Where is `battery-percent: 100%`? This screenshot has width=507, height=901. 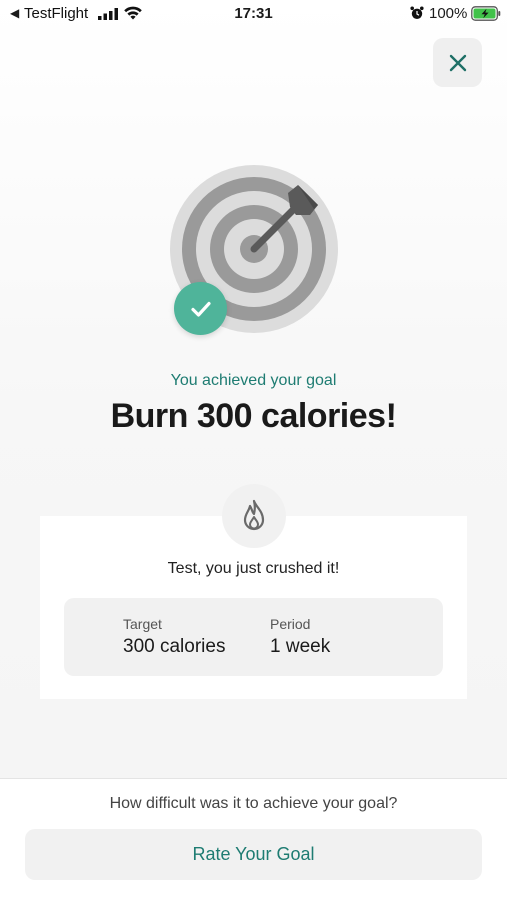 battery-percent: 100% is located at coordinates (448, 13).